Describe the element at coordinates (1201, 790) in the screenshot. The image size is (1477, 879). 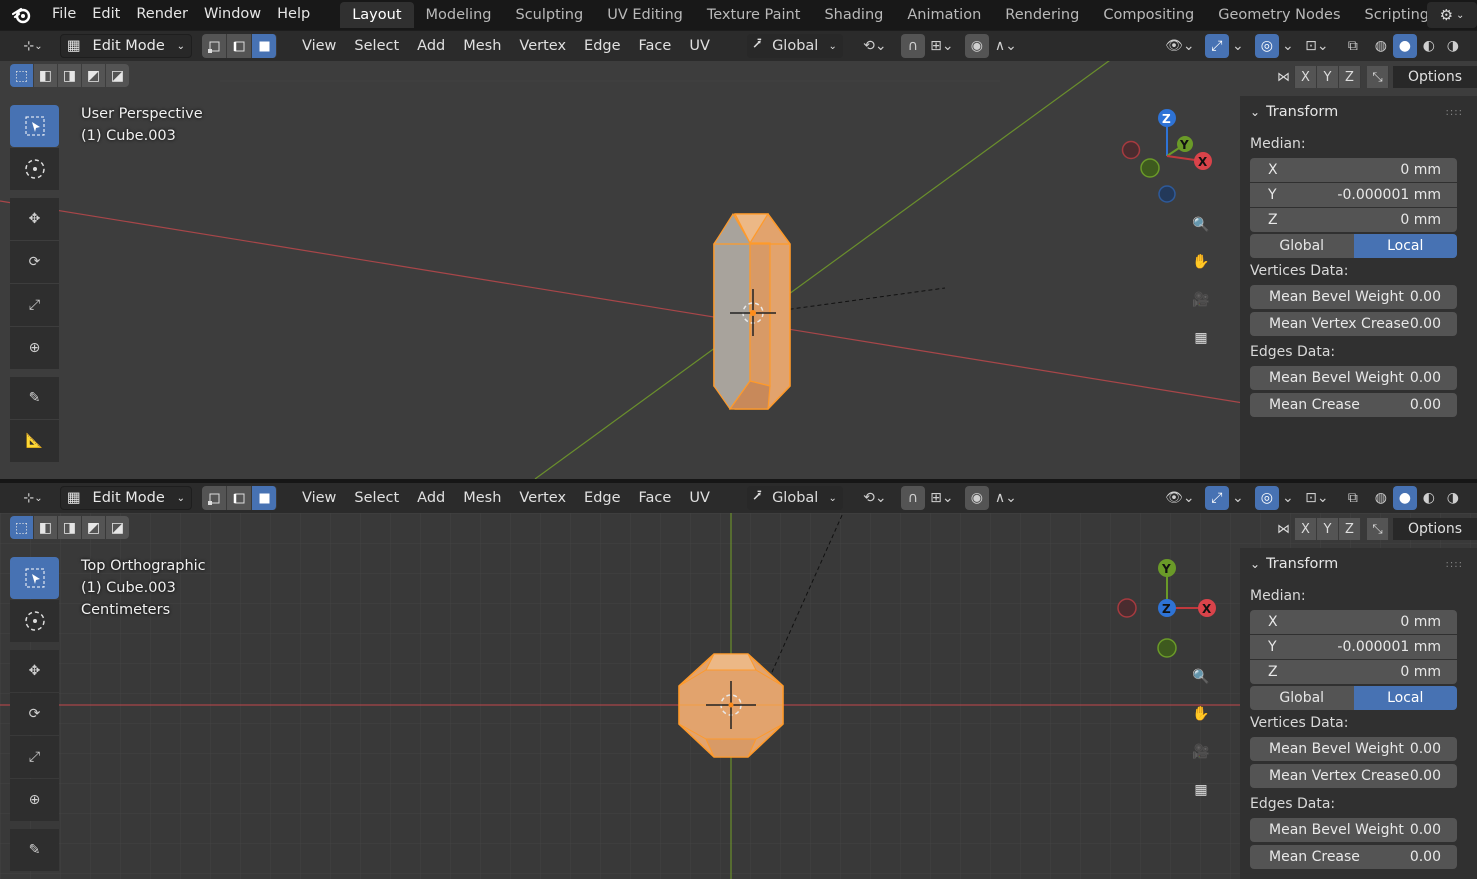
I see `ortho-grid-icon: ▦` at that location.